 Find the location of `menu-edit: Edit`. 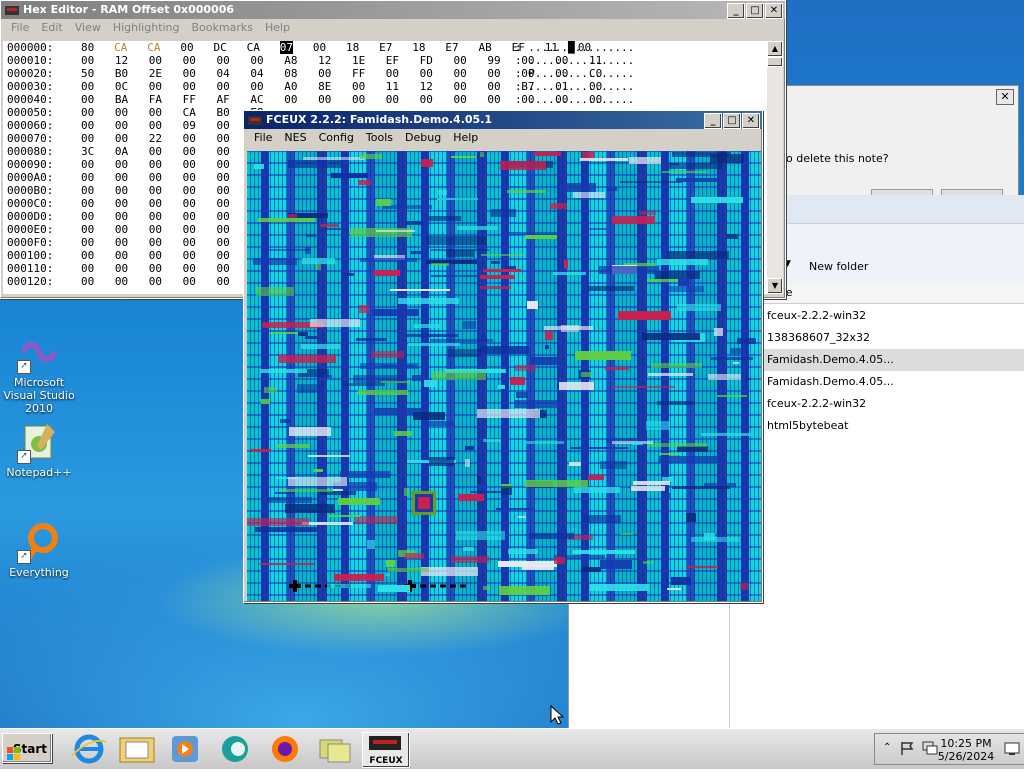

menu-edit: Edit is located at coordinates (51, 28).